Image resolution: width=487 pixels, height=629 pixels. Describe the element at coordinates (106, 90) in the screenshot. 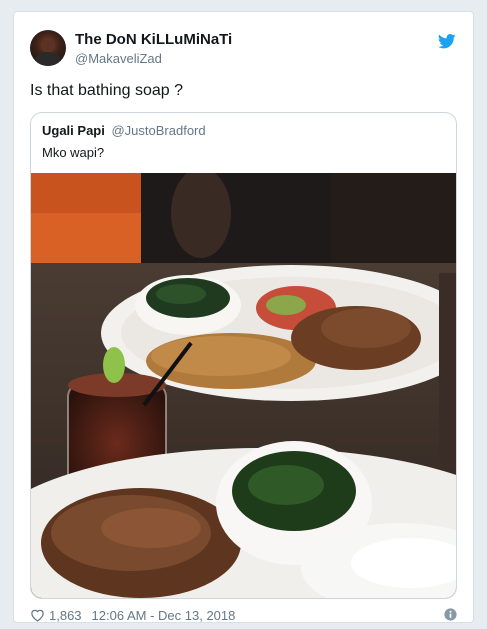

I see `tweet-text: Is that bathing soap ?` at that location.